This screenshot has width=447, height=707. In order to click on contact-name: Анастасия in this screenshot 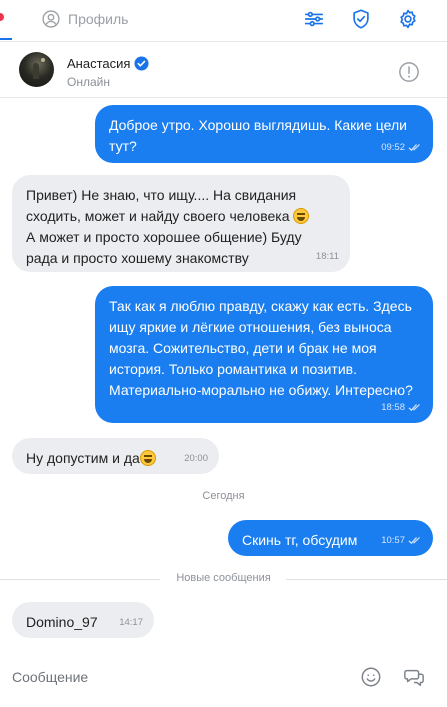, I will do `click(108, 63)`.